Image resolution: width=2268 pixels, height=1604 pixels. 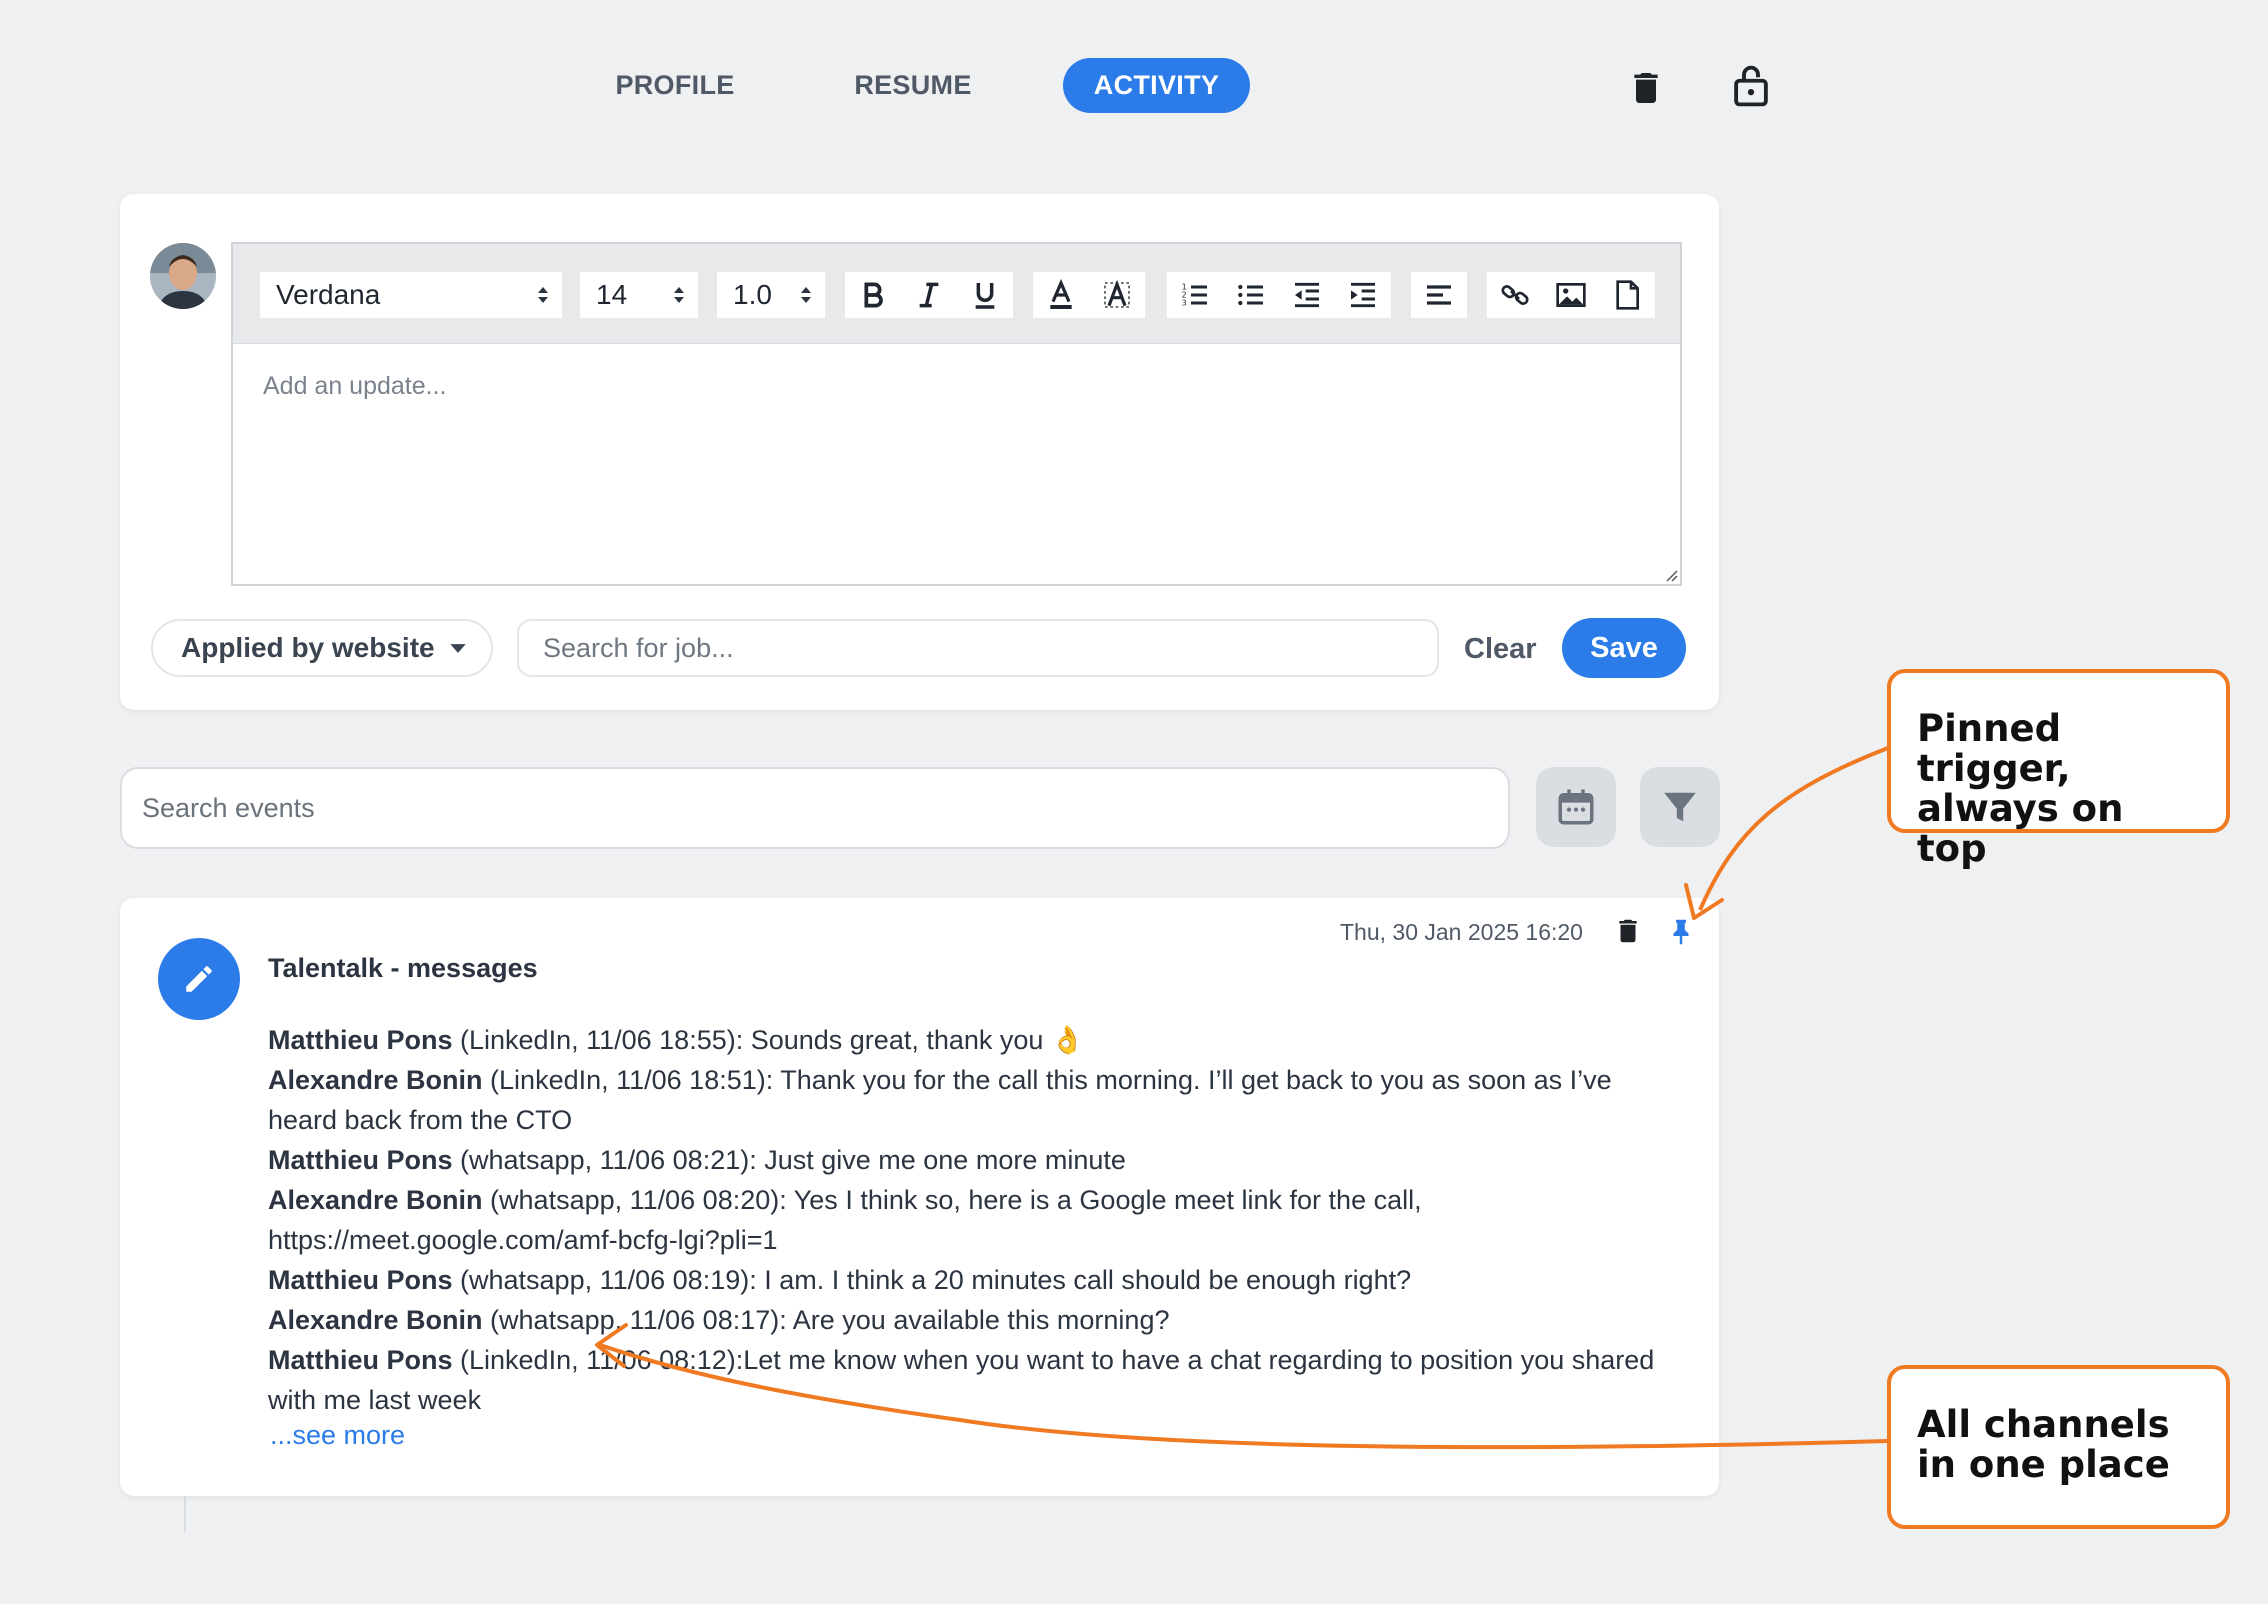 What do you see at coordinates (2058, 1447) in the screenshot?
I see `callout-channels: All channels in one place` at bounding box center [2058, 1447].